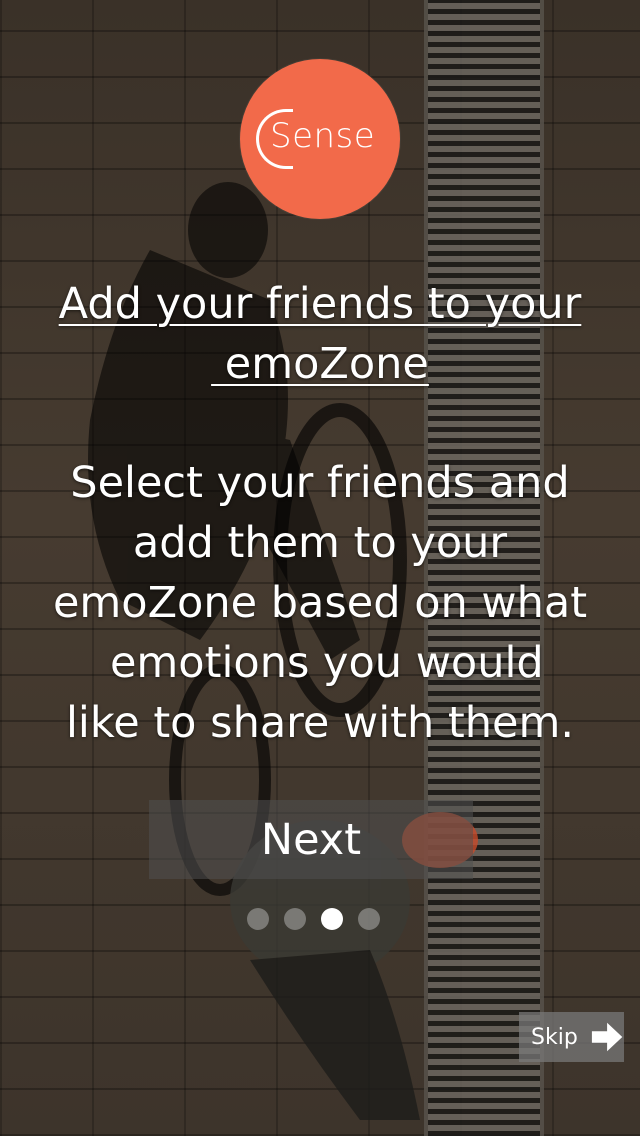 The height and width of the screenshot is (1136, 640). I want to click on title-line-1: Add your friends to your, so click(320, 304).